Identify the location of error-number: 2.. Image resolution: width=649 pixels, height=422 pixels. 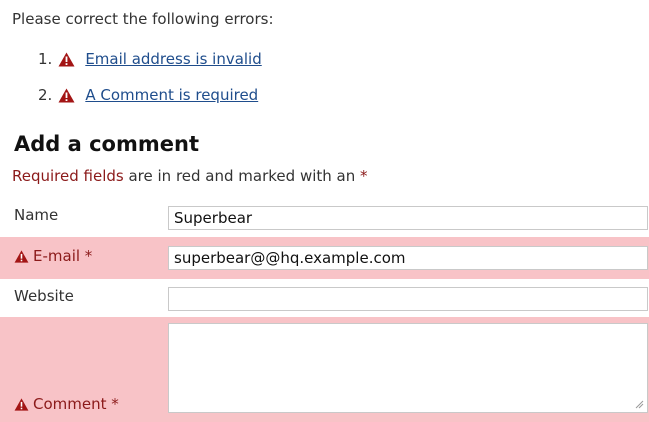
(45, 95).